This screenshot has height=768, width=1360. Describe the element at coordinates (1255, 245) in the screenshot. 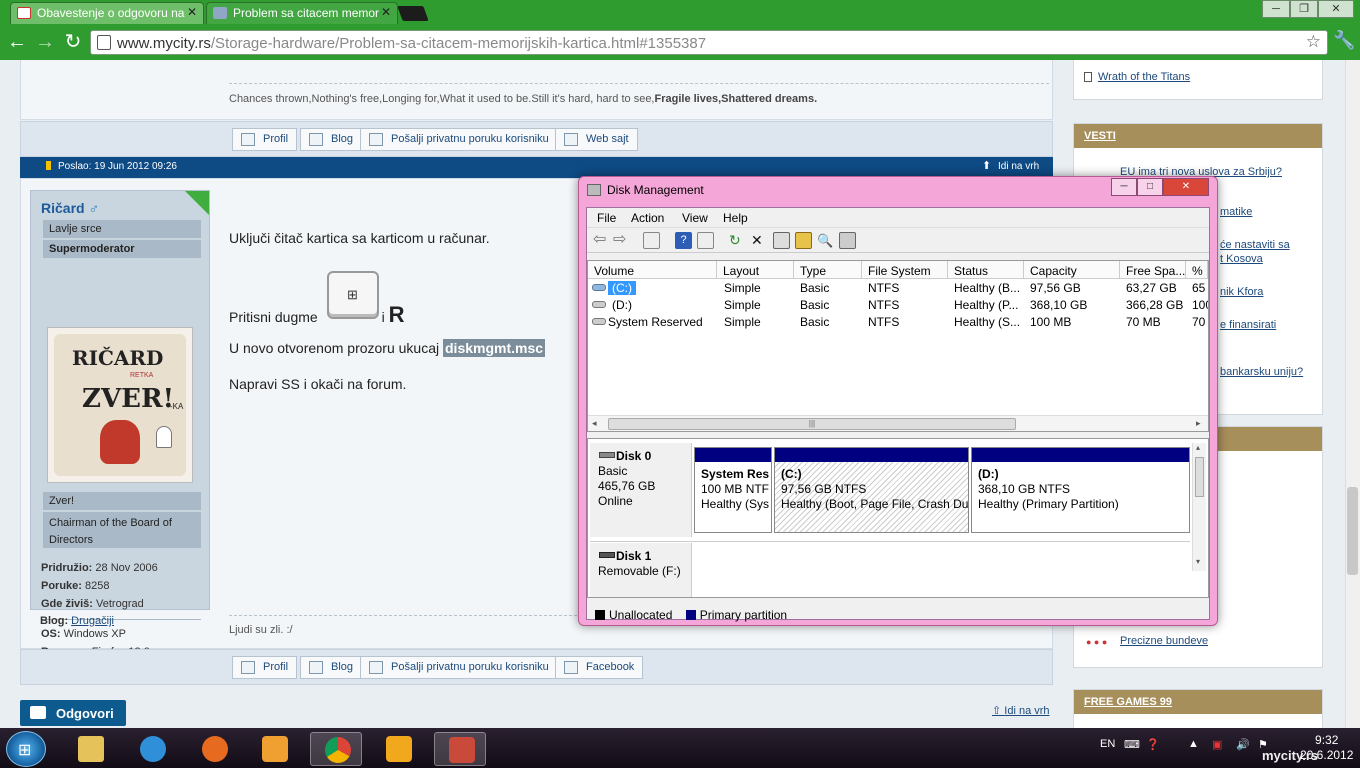

I see `news-link: će nastaviti sa` at that location.